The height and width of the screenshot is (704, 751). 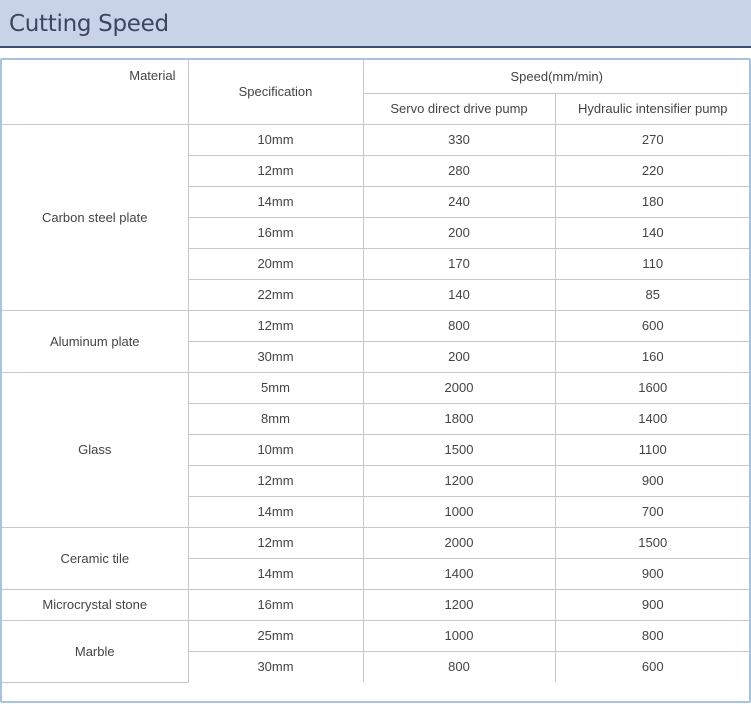 I want to click on table-row: Aluminum plate 12mm 800 600, so click(x=375, y=341).